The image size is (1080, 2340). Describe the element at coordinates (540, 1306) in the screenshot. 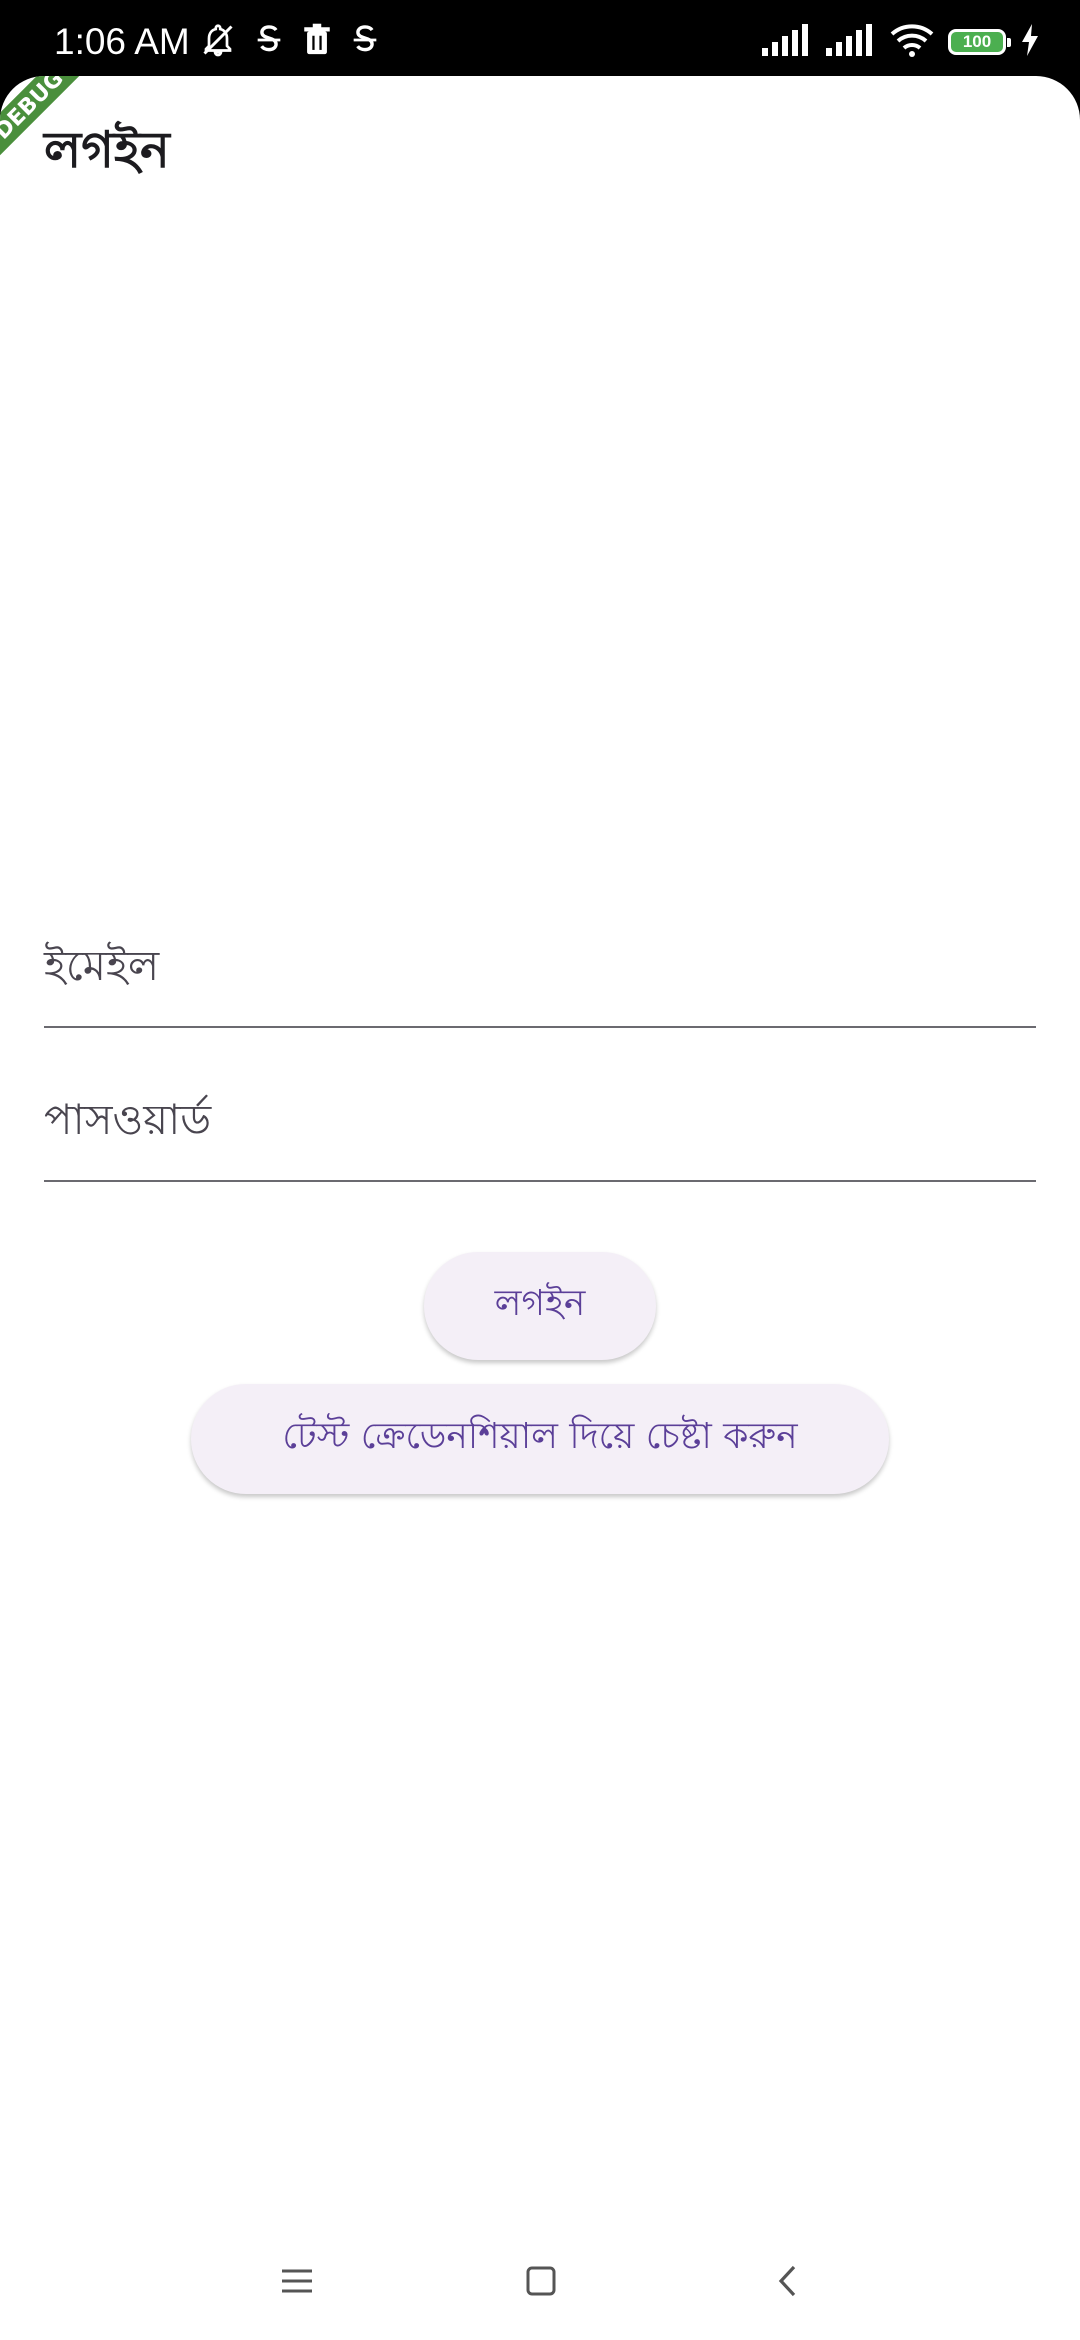

I see `login-button: লগইন` at that location.